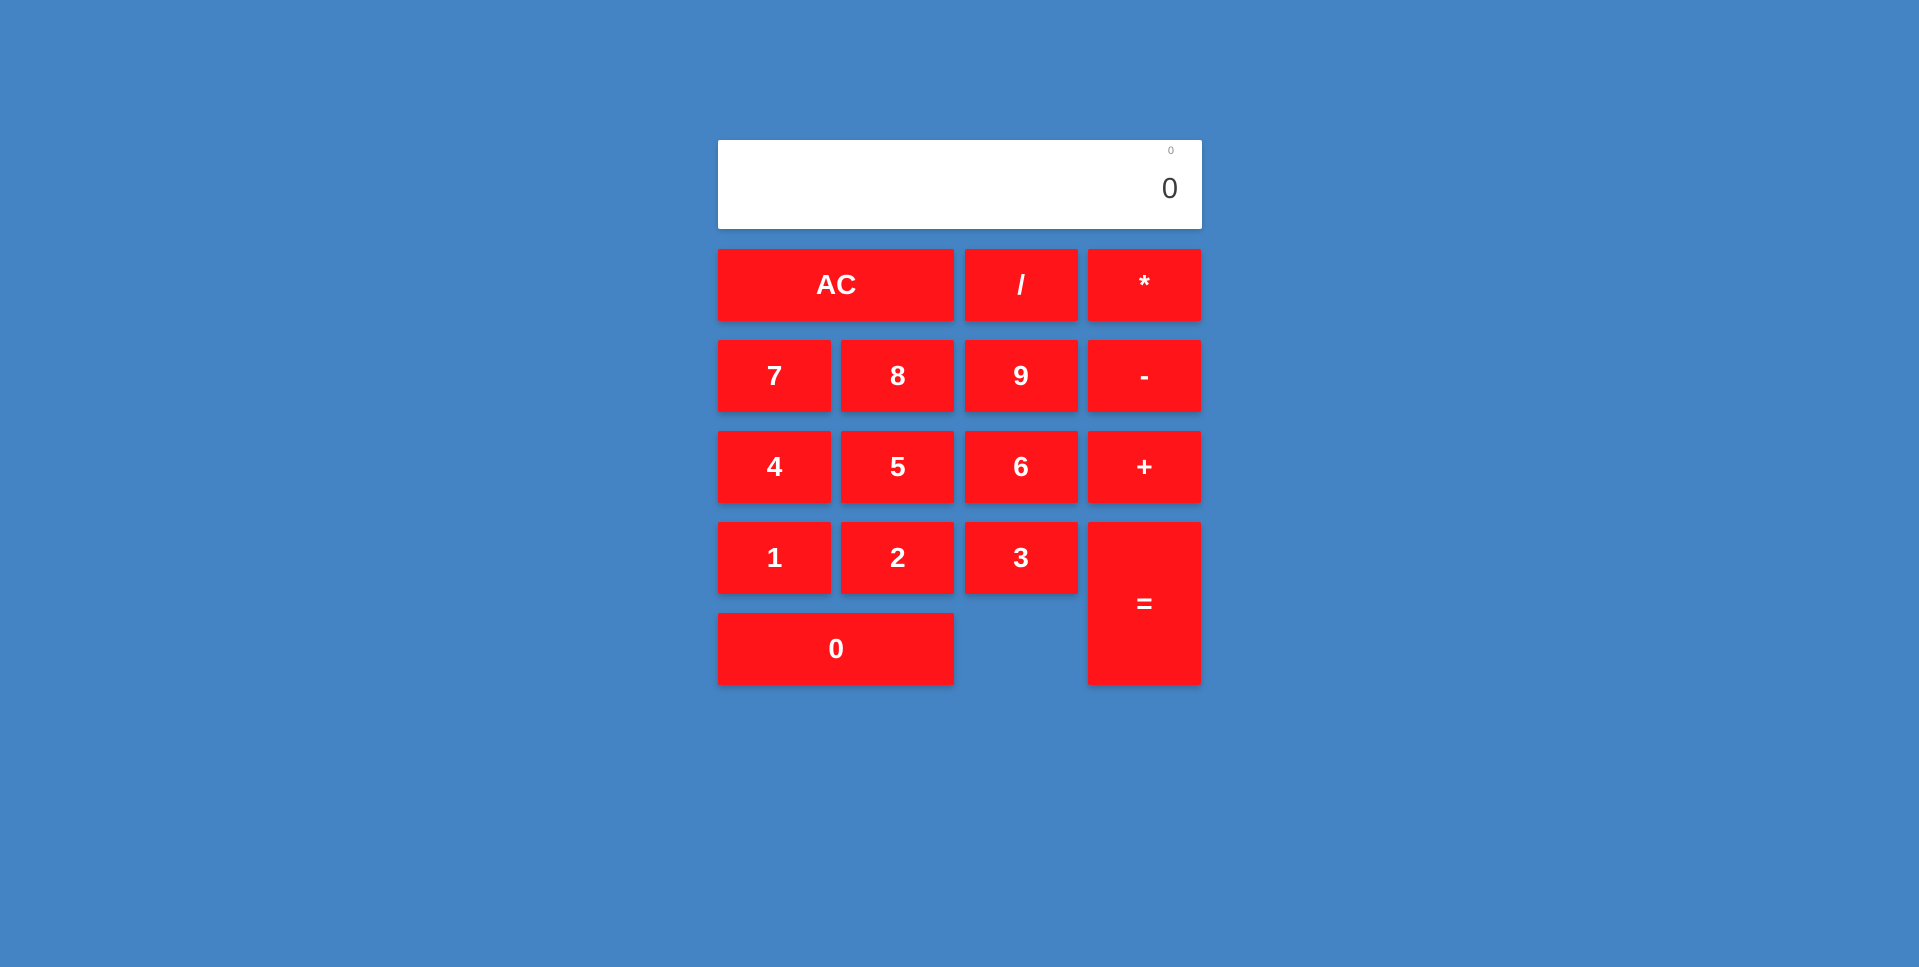  I want to click on multiply-button: *, so click(1144, 285).